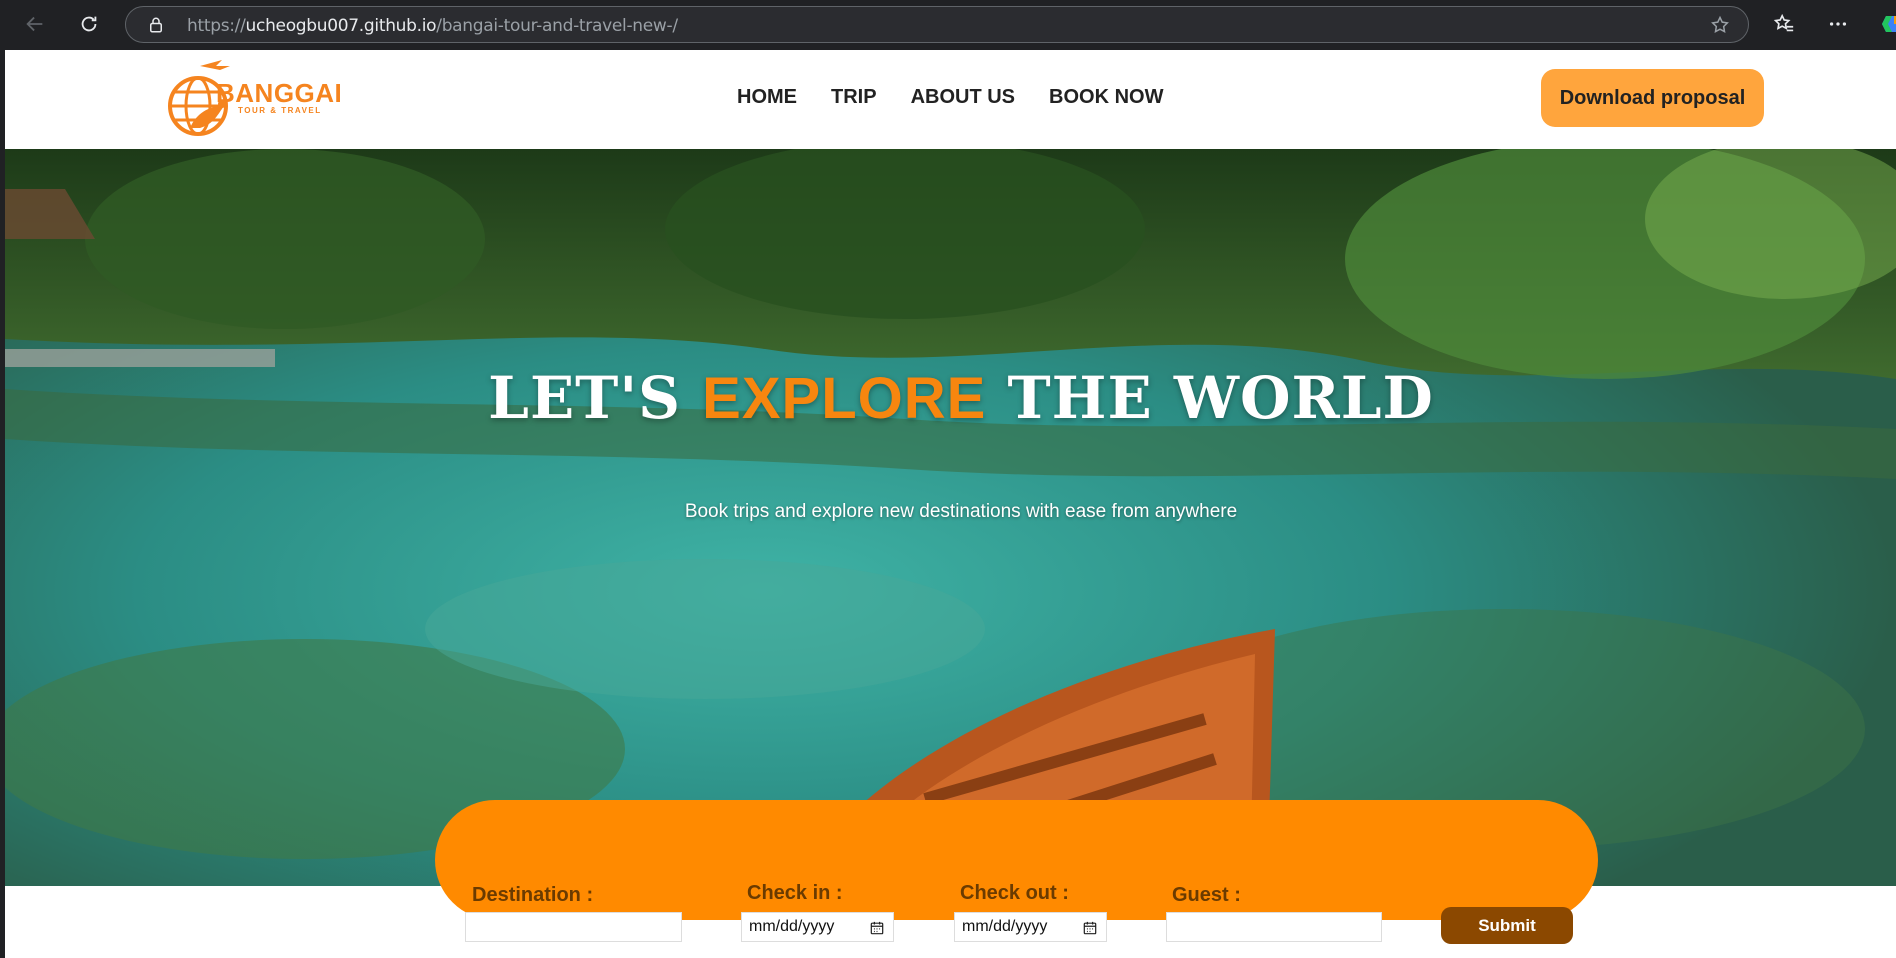 Image resolution: width=1896 pixels, height=958 pixels. I want to click on checkin-label: Check in :, so click(795, 893).